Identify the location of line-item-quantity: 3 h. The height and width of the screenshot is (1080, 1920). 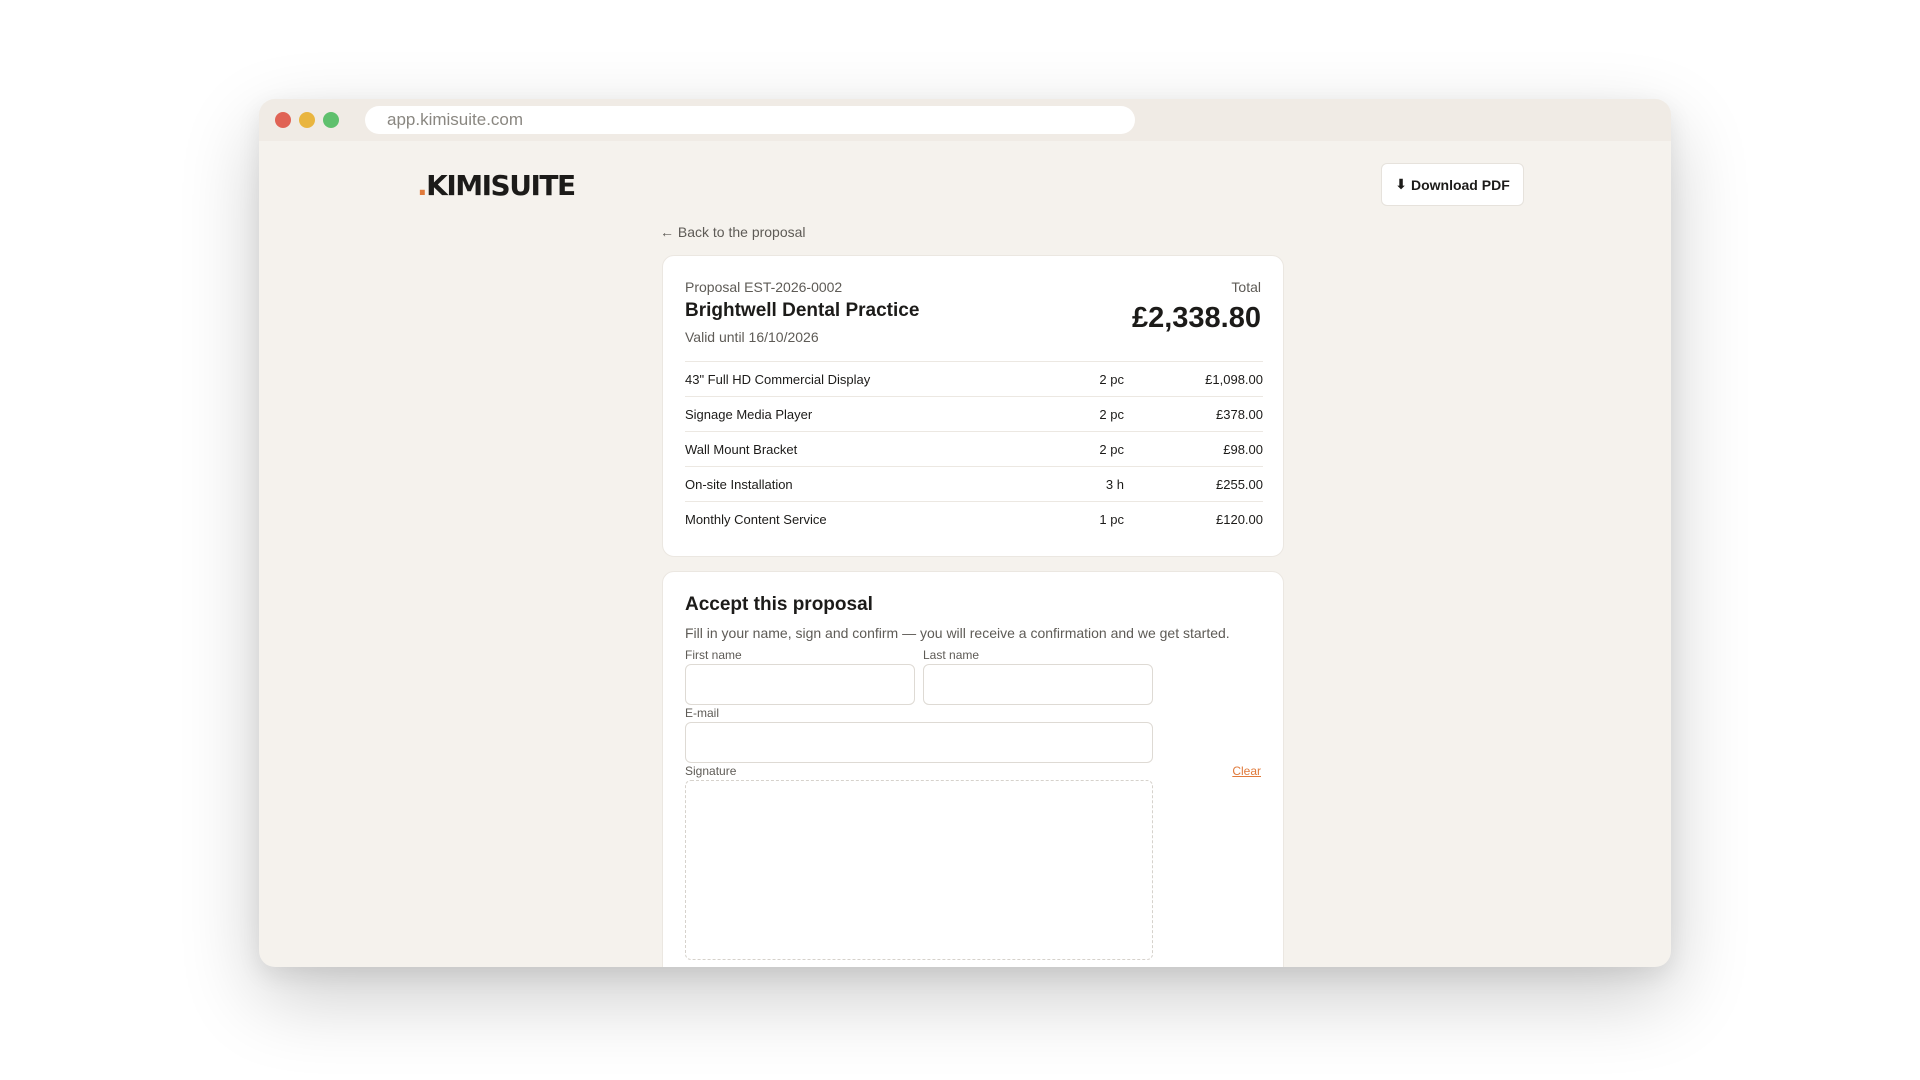
(1114, 484).